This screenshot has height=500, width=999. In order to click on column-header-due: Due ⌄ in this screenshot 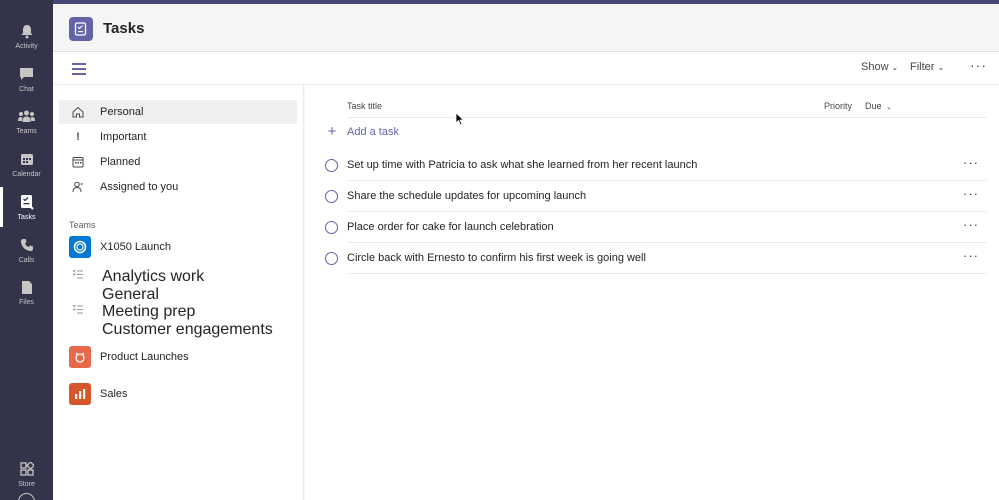, I will do `click(878, 106)`.